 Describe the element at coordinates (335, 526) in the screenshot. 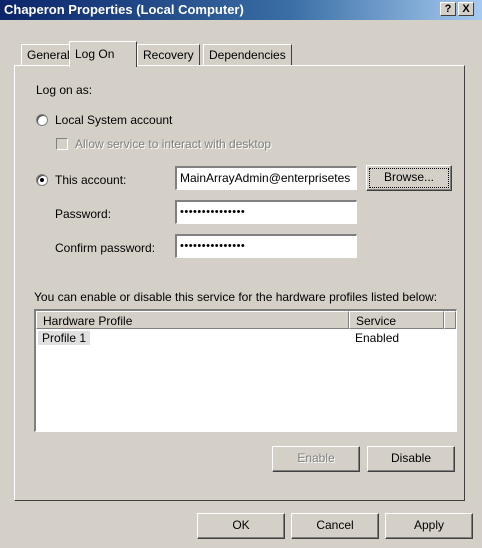

I see `cancel-button: Cancel` at that location.